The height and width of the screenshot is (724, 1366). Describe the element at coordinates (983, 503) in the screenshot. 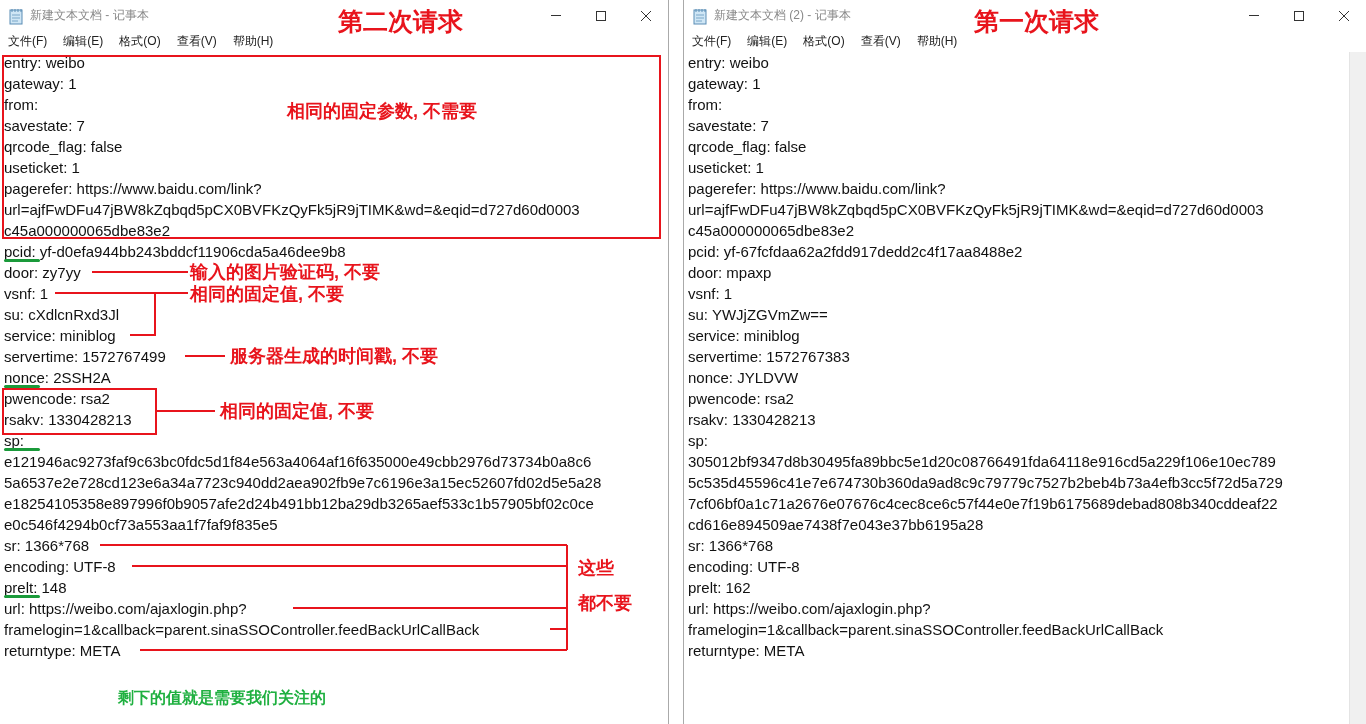

I see `text-line: 7cf06bf0a1c71a2676e07676c4cec8ce6c57f44e0e7f19b6175689debad808b340cddeaf22` at that location.